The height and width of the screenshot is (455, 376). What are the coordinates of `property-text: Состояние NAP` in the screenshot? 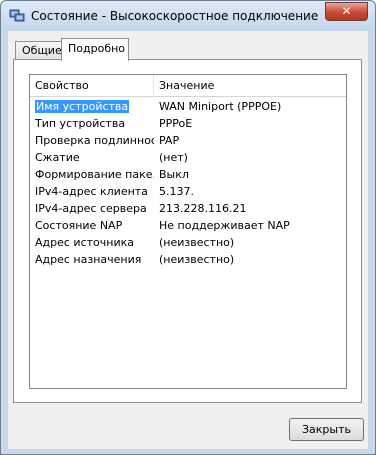 It's located at (79, 225).